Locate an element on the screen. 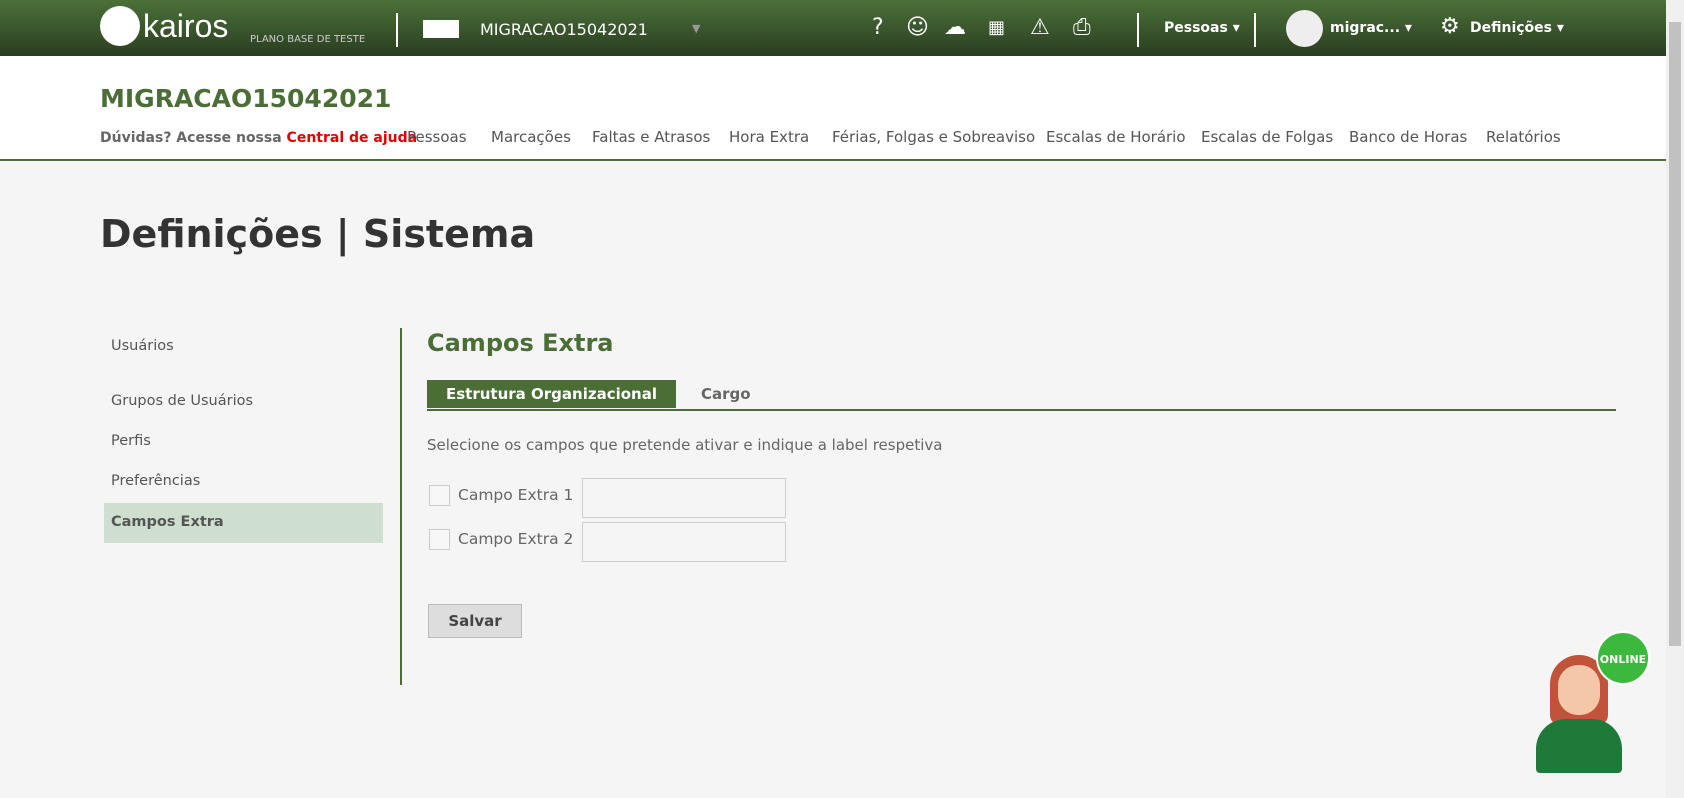 The image size is (1684, 798). nav-hora-extra: Hora Extra is located at coordinates (769, 137).